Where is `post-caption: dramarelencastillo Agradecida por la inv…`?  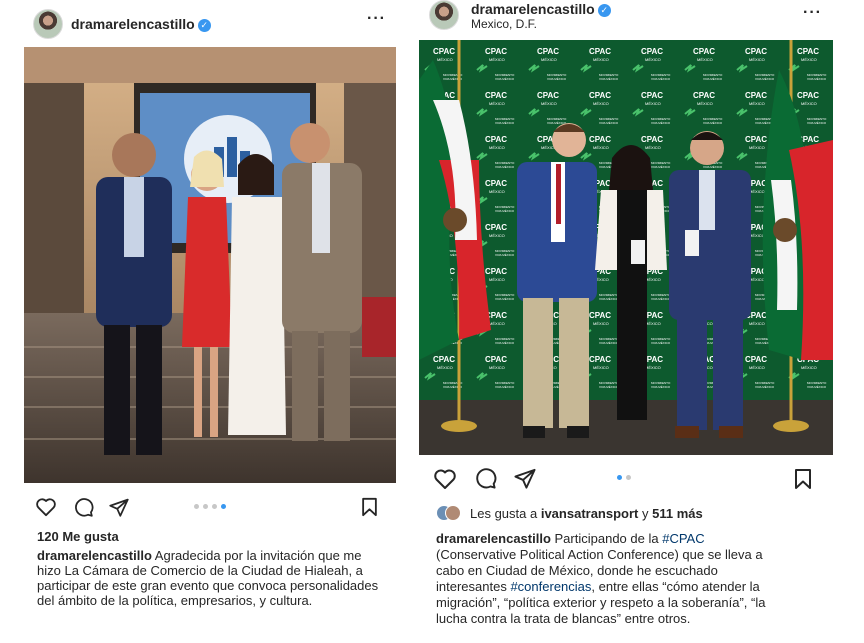 post-caption: dramarelencastillo Agradecida por la inv… is located at coordinates (219, 578).